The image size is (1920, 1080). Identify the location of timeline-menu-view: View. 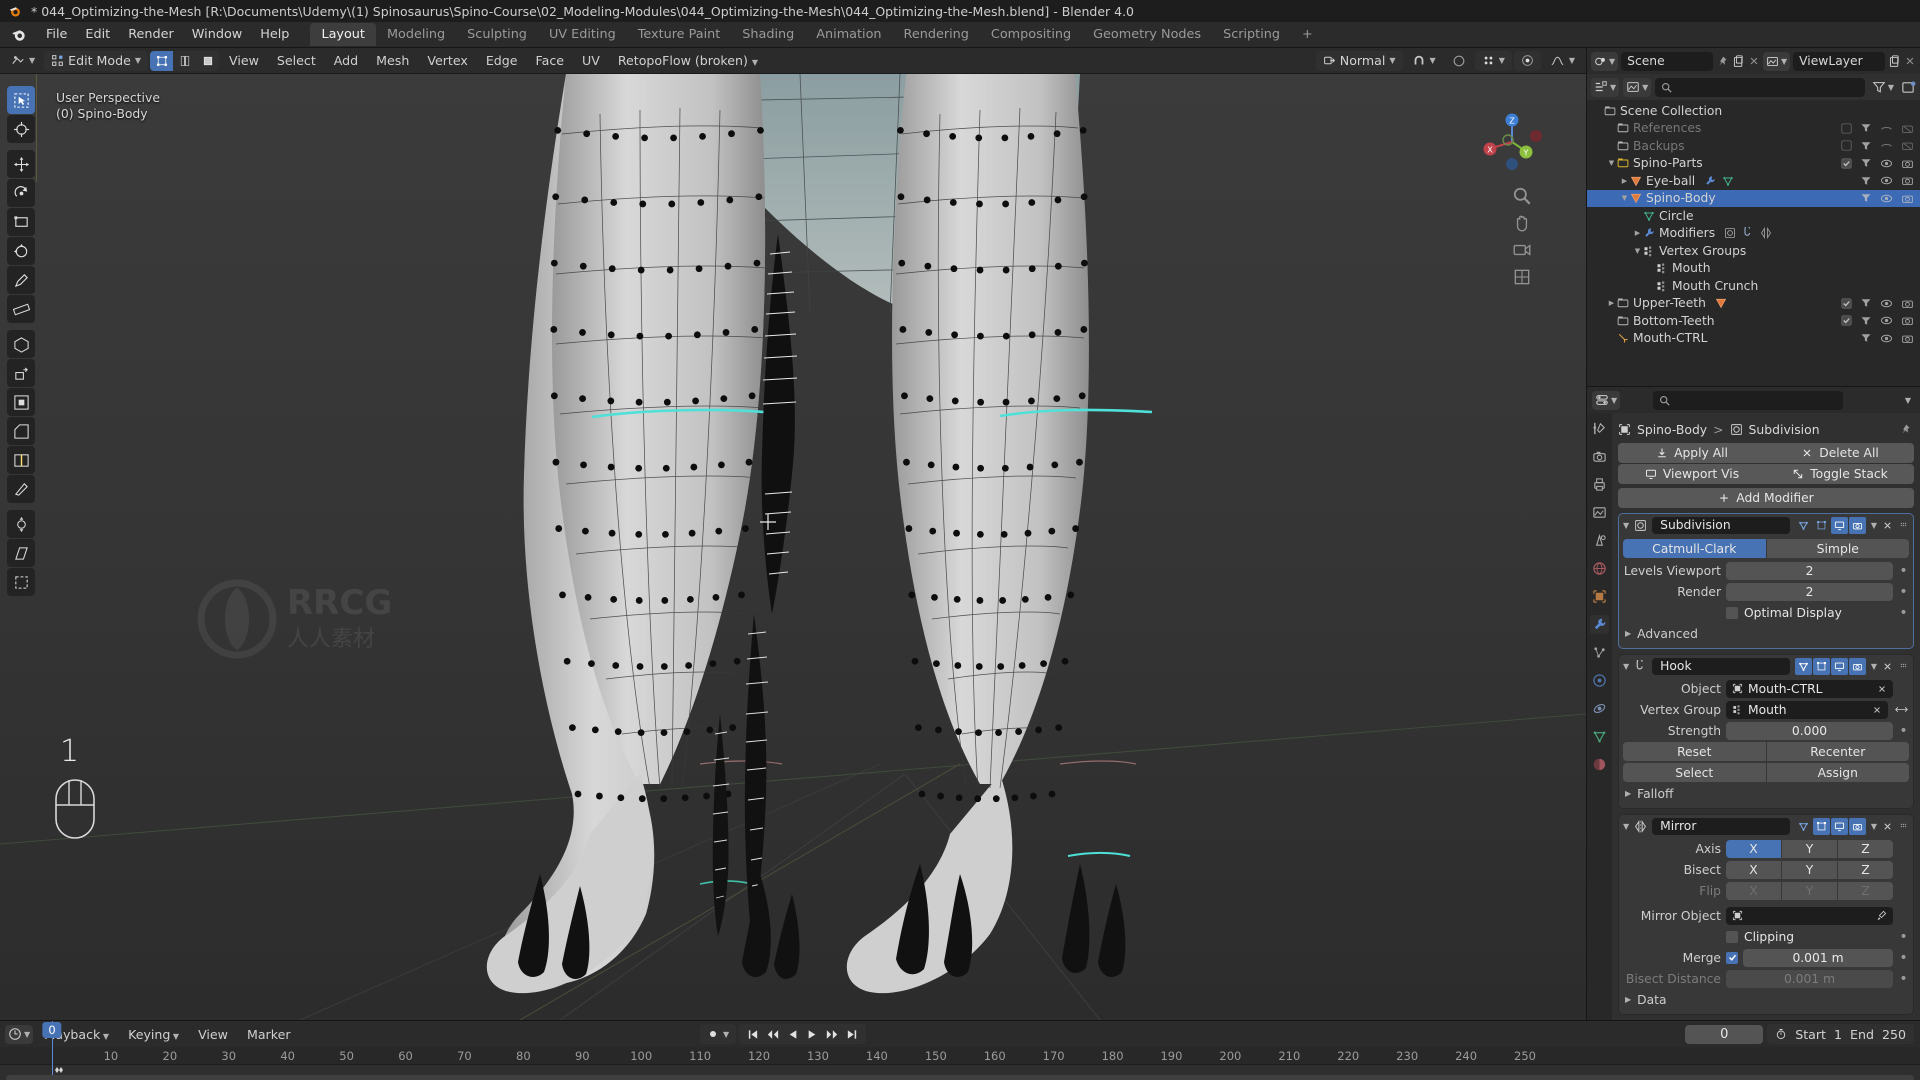
(213, 1034).